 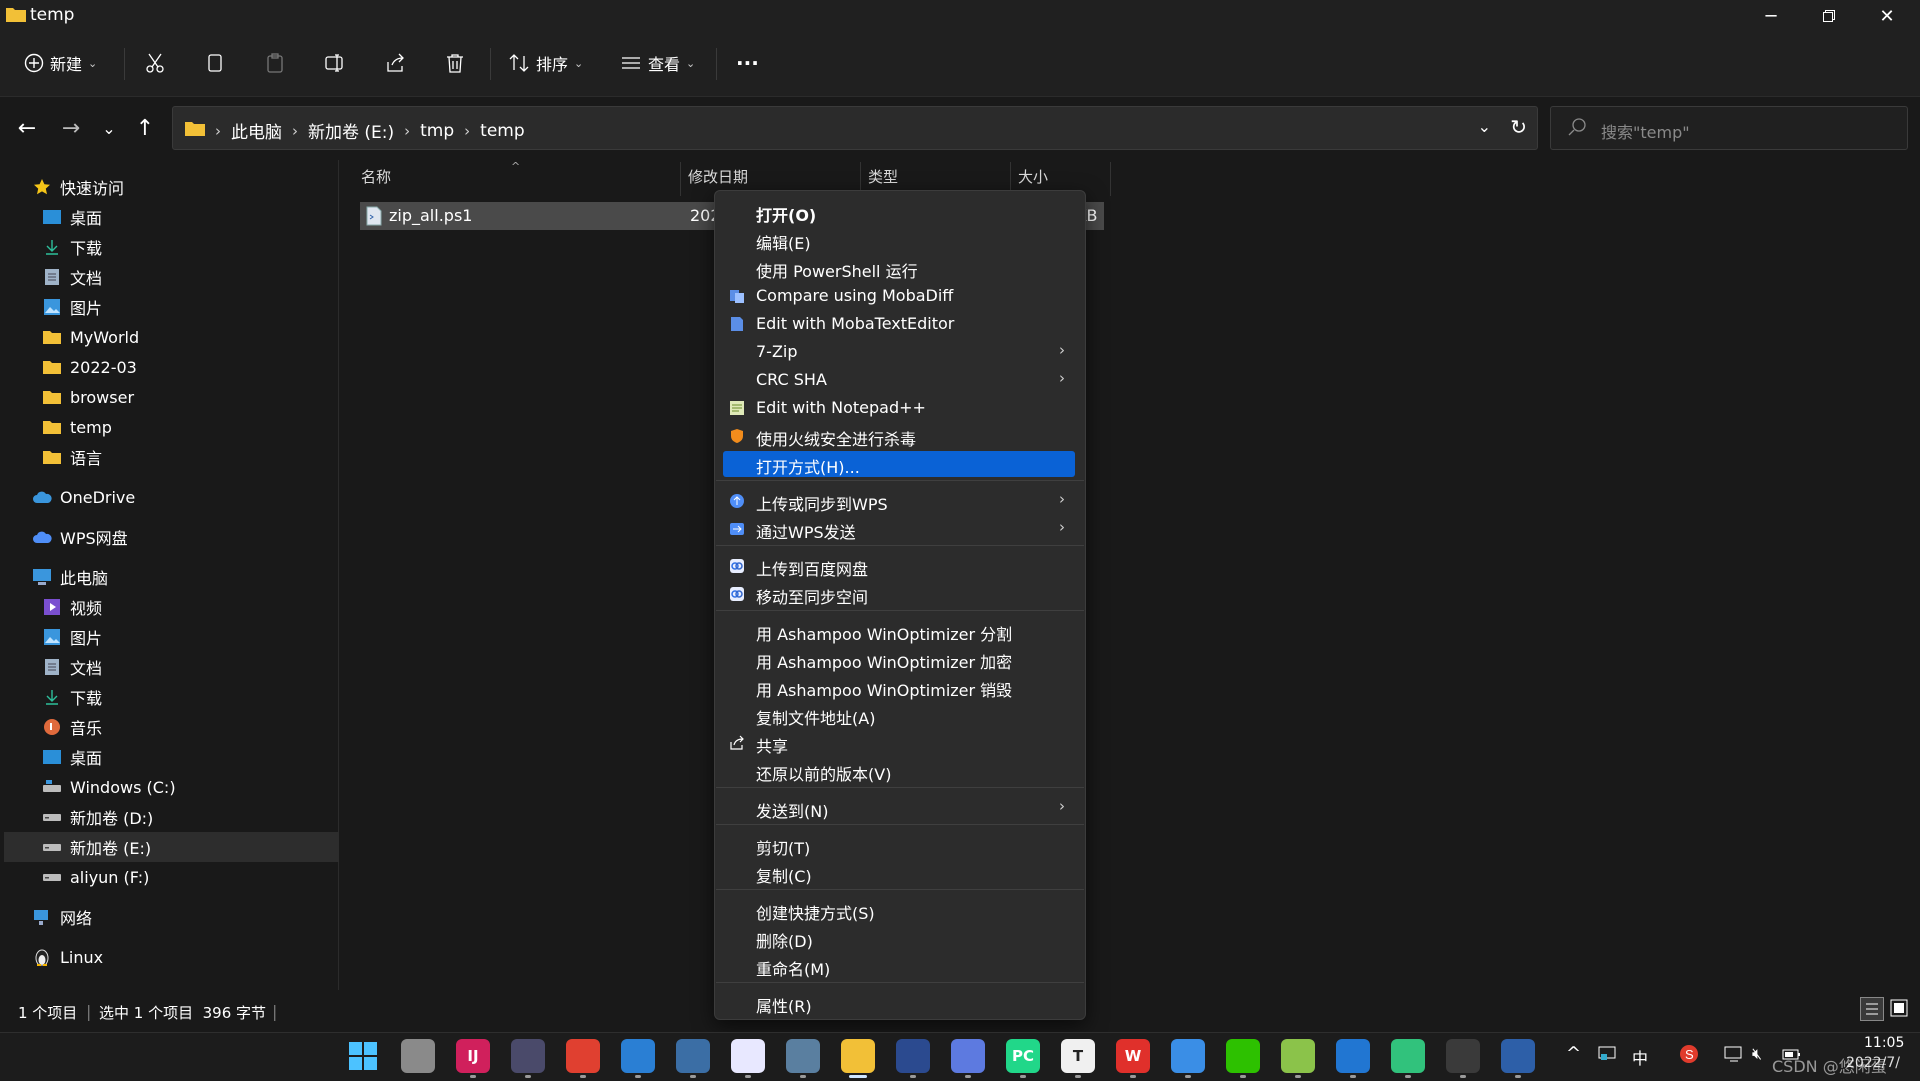 I want to click on feishu-icon, so click(x=913, y=1056).